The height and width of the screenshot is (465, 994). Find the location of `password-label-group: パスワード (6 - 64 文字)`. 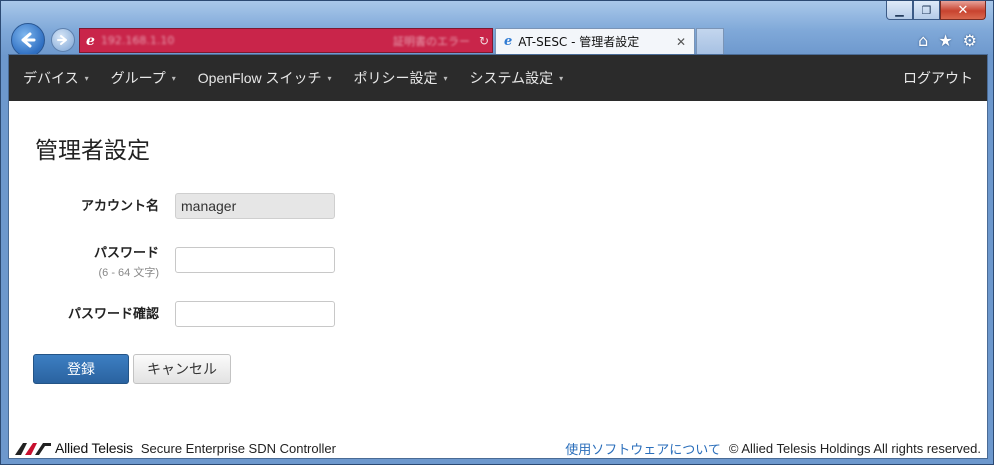

password-label-group: パスワード (6 - 64 文字) is located at coordinates (126, 261).